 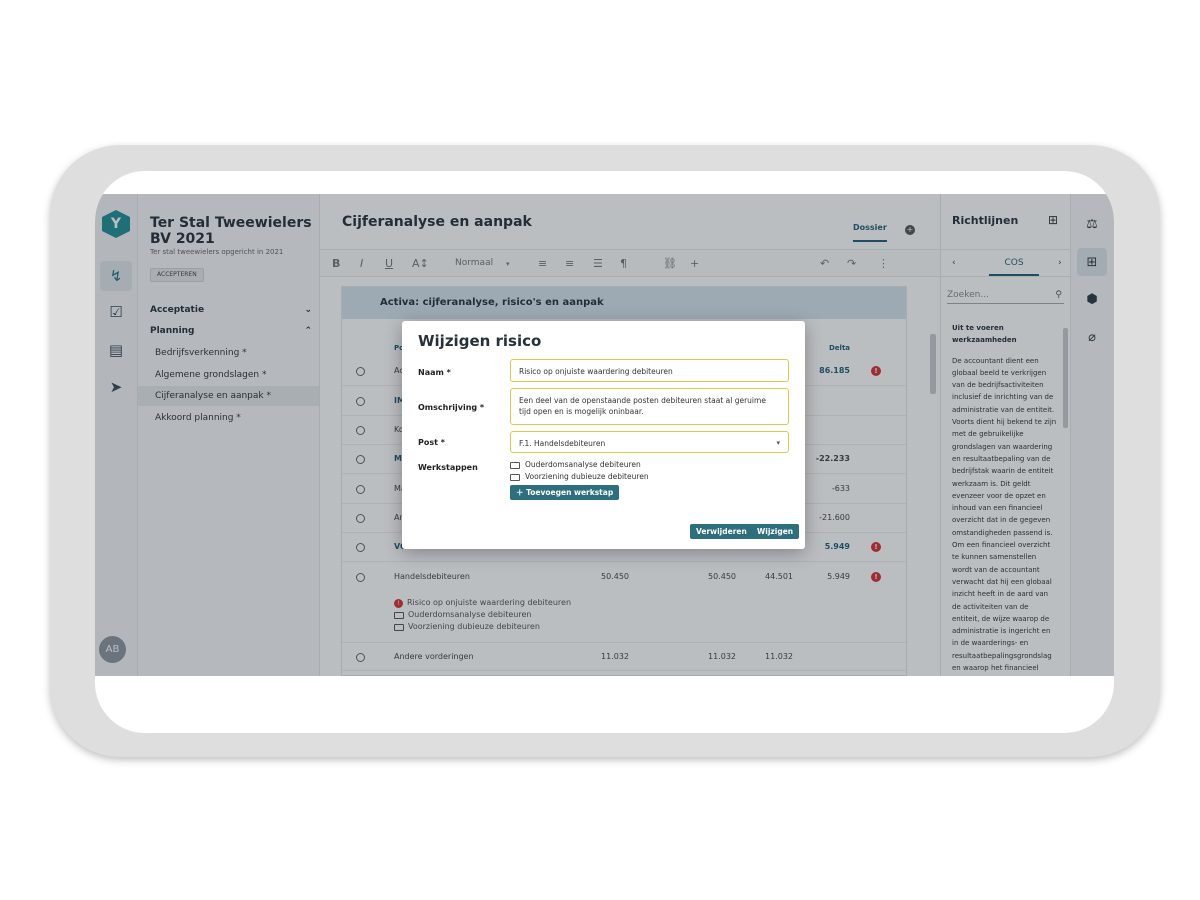 What do you see at coordinates (562, 443) in the screenshot?
I see `post-value: F.1. Handelsdebiteuren` at bounding box center [562, 443].